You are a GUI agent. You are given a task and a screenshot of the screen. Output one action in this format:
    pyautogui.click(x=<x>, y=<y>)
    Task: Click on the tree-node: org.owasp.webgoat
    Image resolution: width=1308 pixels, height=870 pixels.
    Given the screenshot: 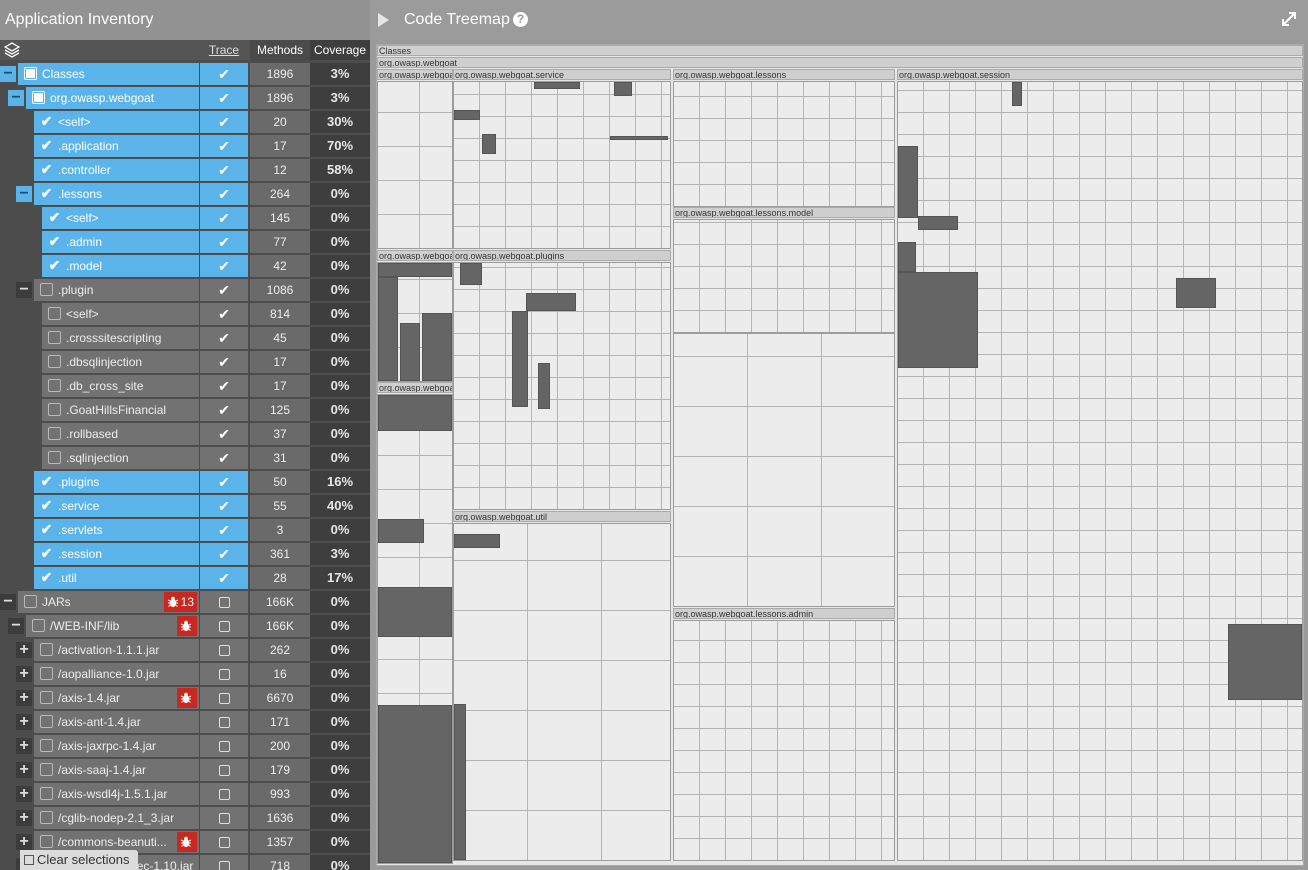 What is the action you would take?
    pyautogui.click(x=112, y=98)
    